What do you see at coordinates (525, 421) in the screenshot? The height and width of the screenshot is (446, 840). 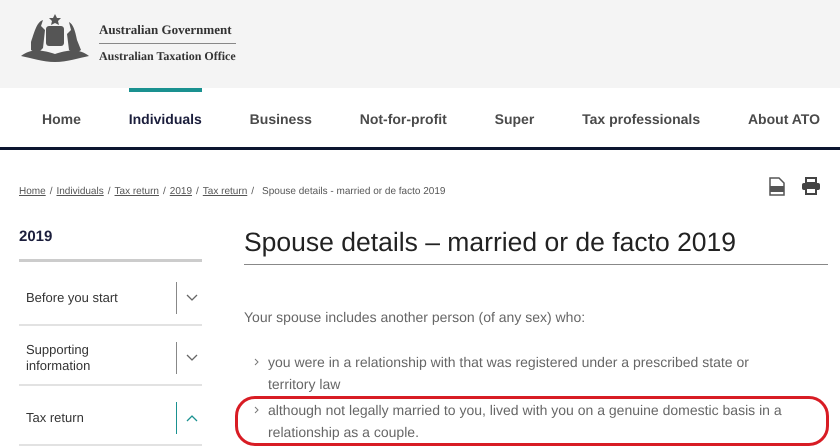 I see `list-item-text: although not legally married to you, lived with you on a genuine domestic basis in a relationship as a couple.` at bounding box center [525, 421].